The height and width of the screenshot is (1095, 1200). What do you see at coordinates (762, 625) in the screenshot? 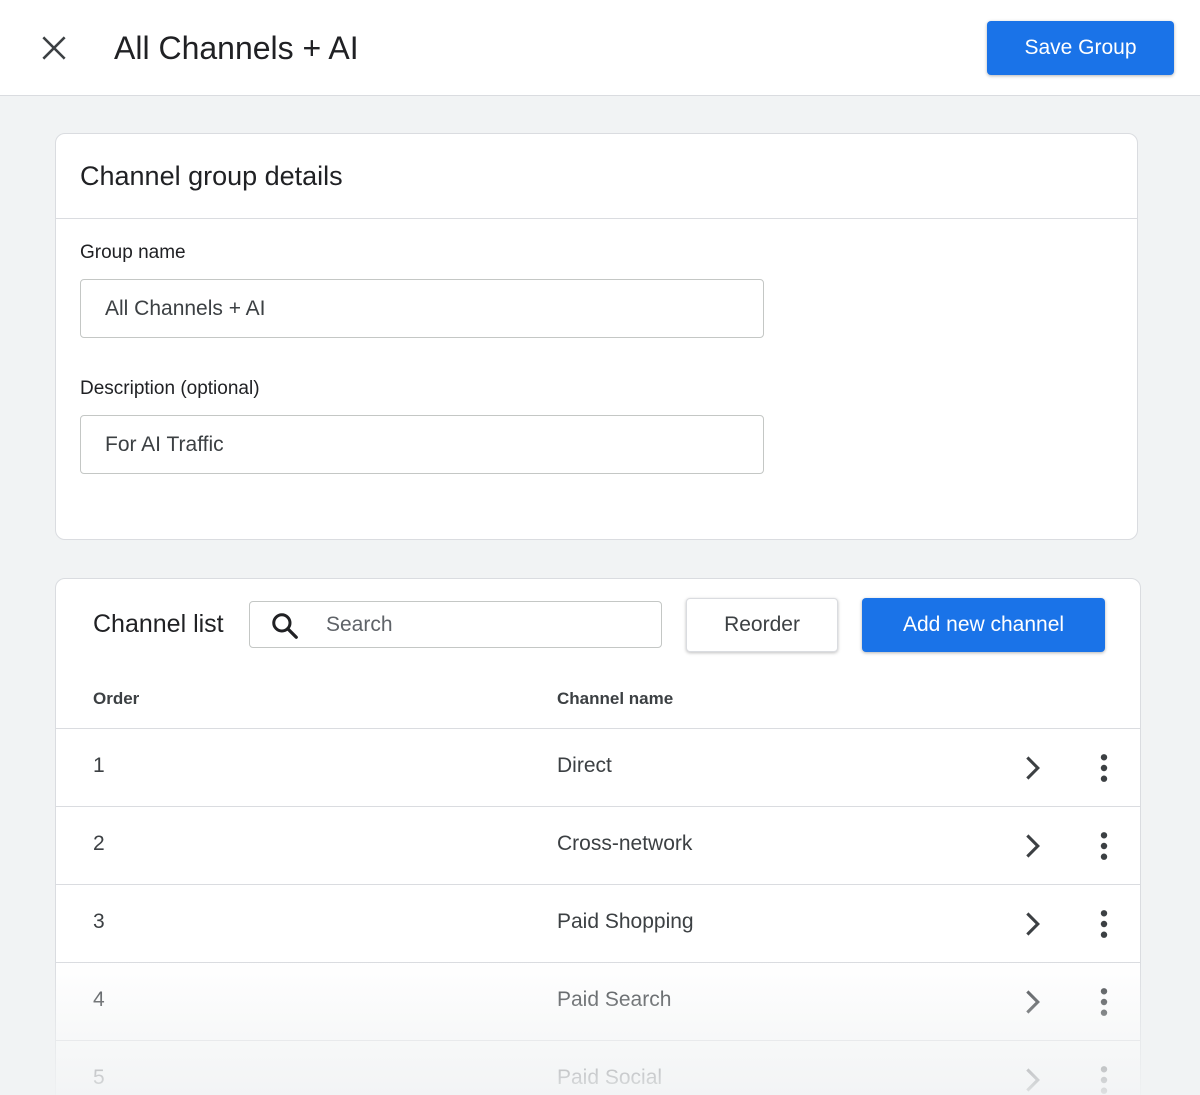
I see `reorder-button: Reorder` at bounding box center [762, 625].